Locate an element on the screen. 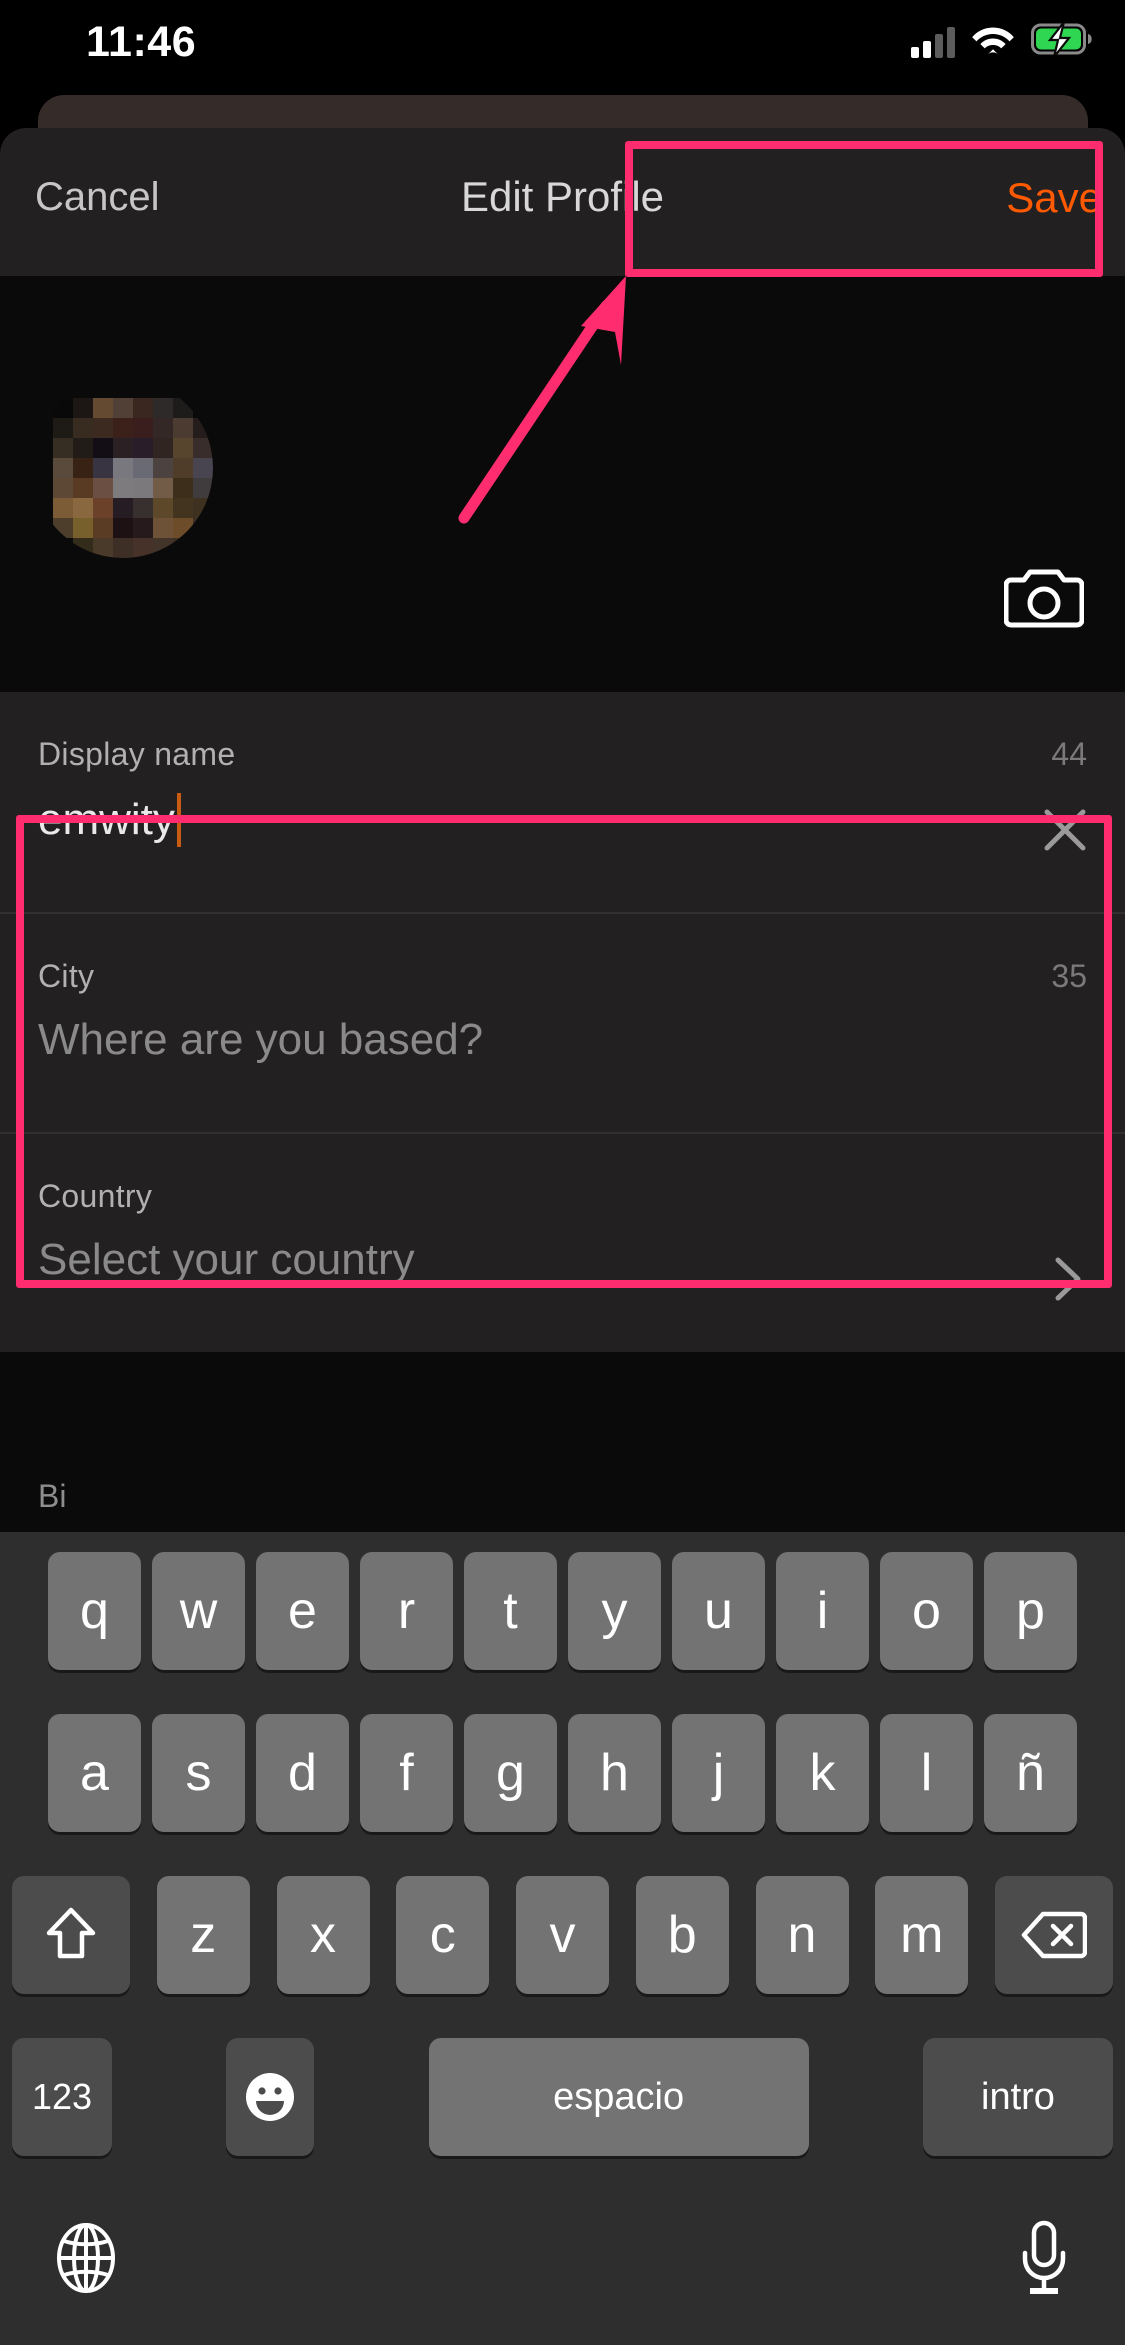 The width and height of the screenshot is (1125, 2345). key-n: n is located at coordinates (802, 1935).